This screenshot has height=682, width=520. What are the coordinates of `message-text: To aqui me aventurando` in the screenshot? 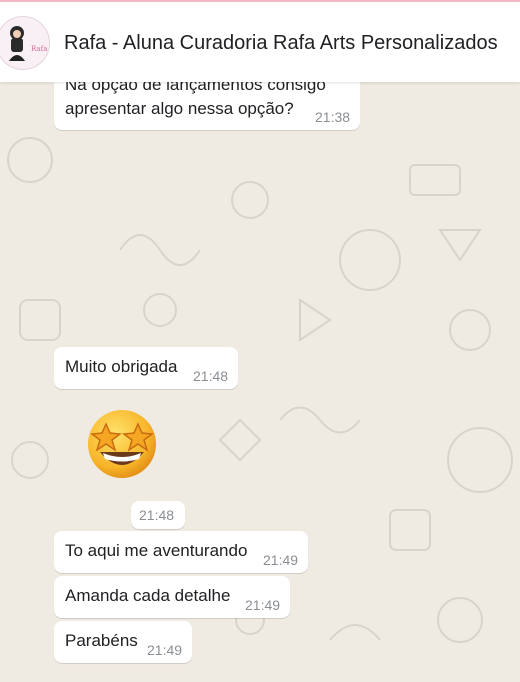 It's located at (156, 550).